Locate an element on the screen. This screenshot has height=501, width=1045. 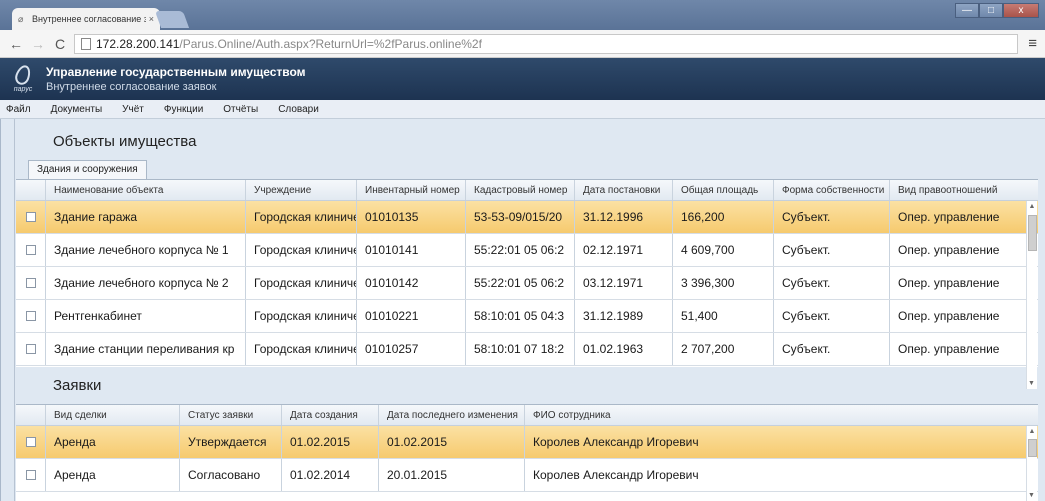
table-cell: Утверждается is located at coordinates (231, 442).